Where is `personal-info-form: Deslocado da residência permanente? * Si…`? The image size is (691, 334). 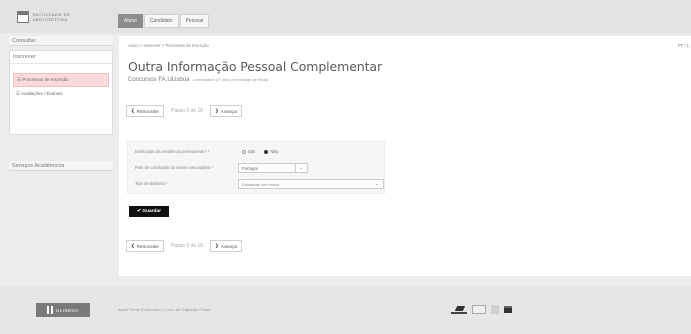 personal-info-form: Deslocado da residência permanente? * Si… is located at coordinates (256, 167).